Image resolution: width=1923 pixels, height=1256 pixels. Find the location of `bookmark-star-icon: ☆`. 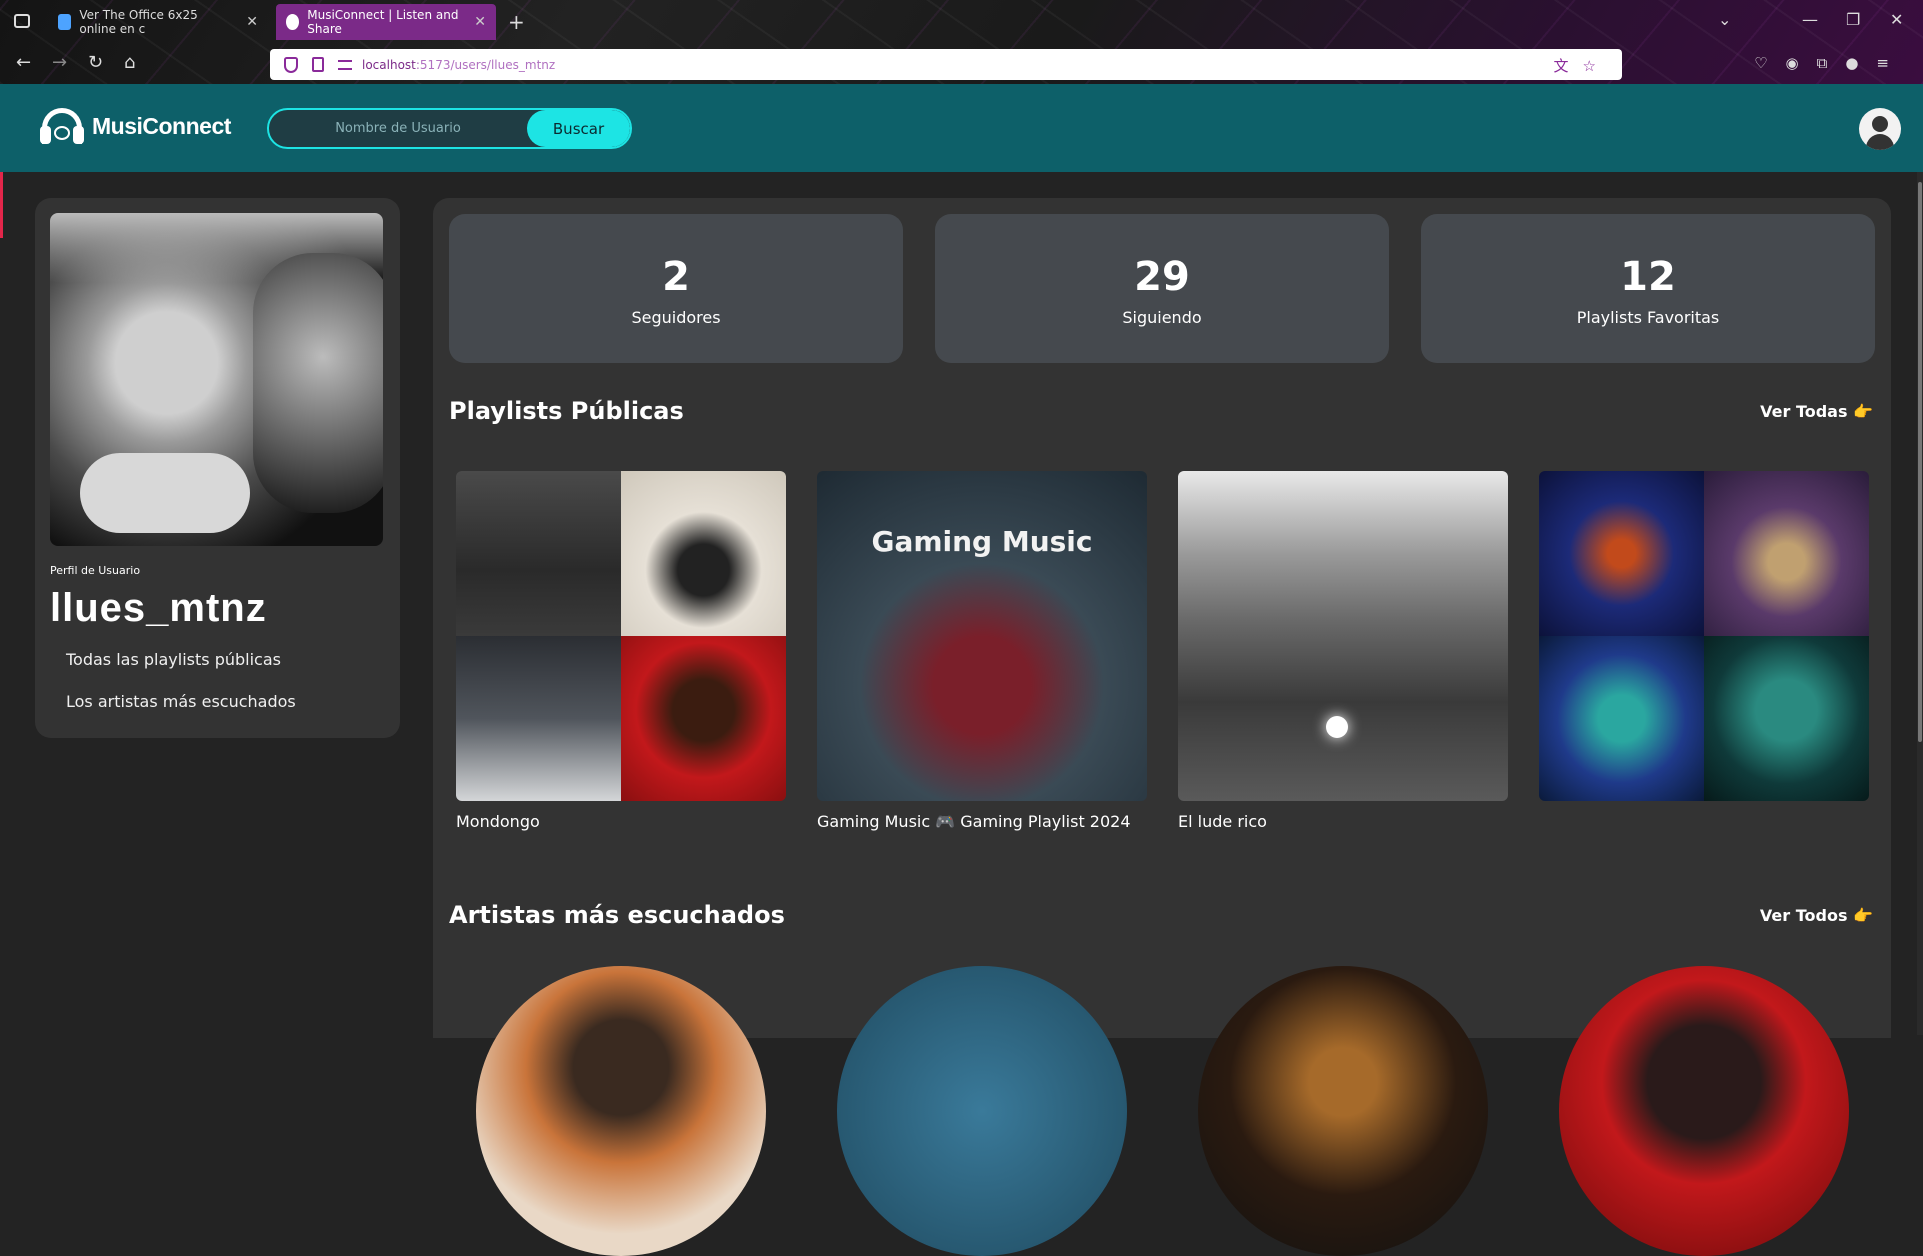

bookmark-star-icon: ☆ is located at coordinates (1596, 66).